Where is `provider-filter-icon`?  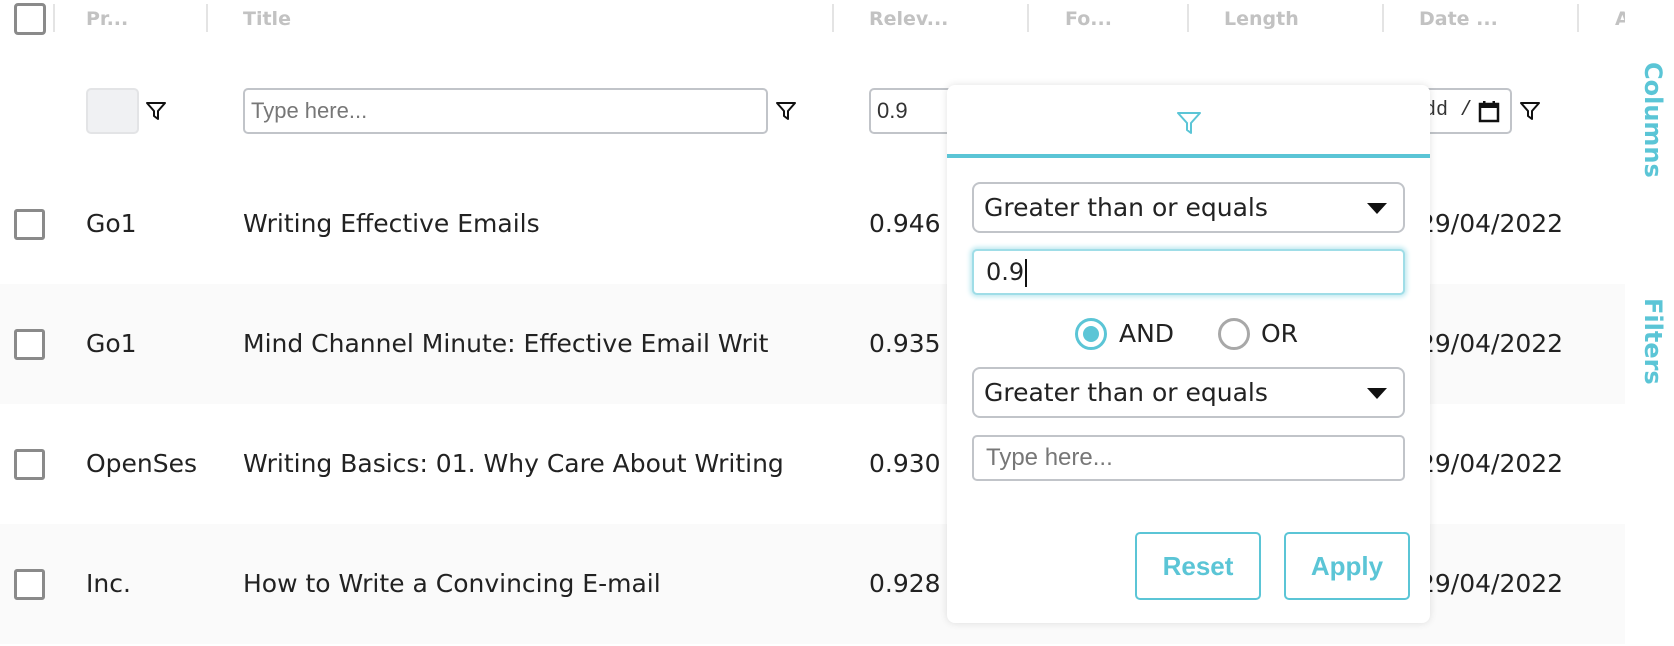
provider-filter-icon is located at coordinates (156, 111).